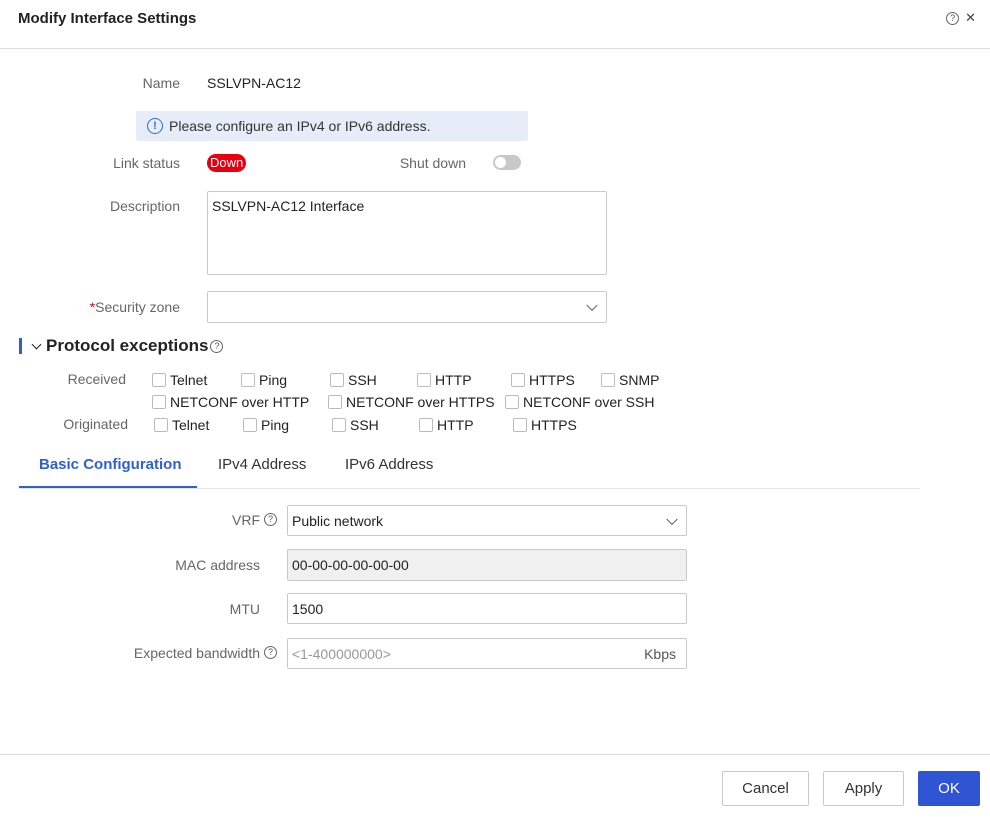 Image resolution: width=990 pixels, height=819 pixels. What do you see at coordinates (240, 402) in the screenshot?
I see `checkbox-label: NETCONF over HTTP` at bounding box center [240, 402].